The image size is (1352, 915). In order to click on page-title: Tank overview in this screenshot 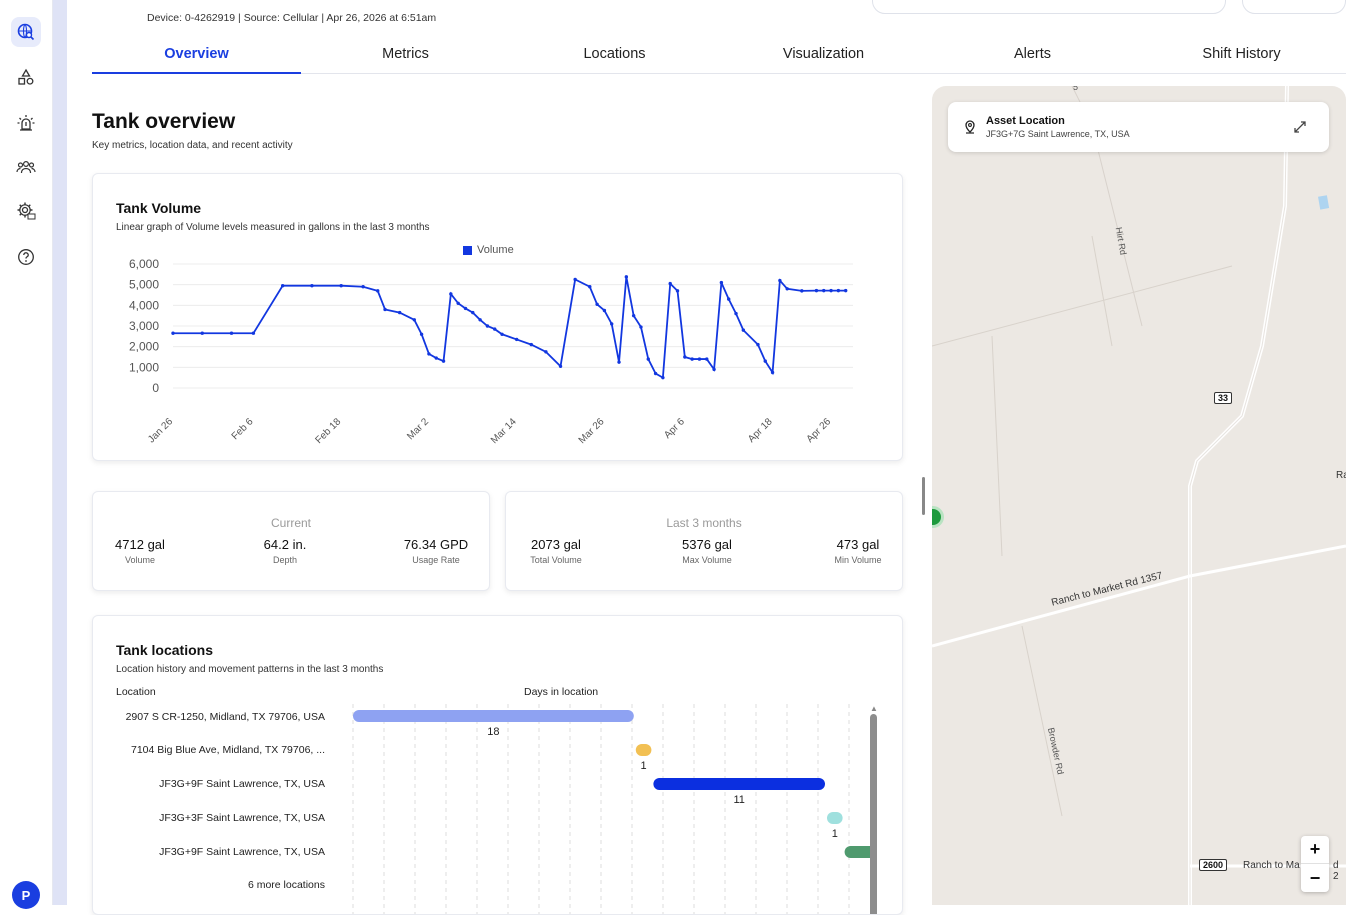, I will do `click(164, 121)`.